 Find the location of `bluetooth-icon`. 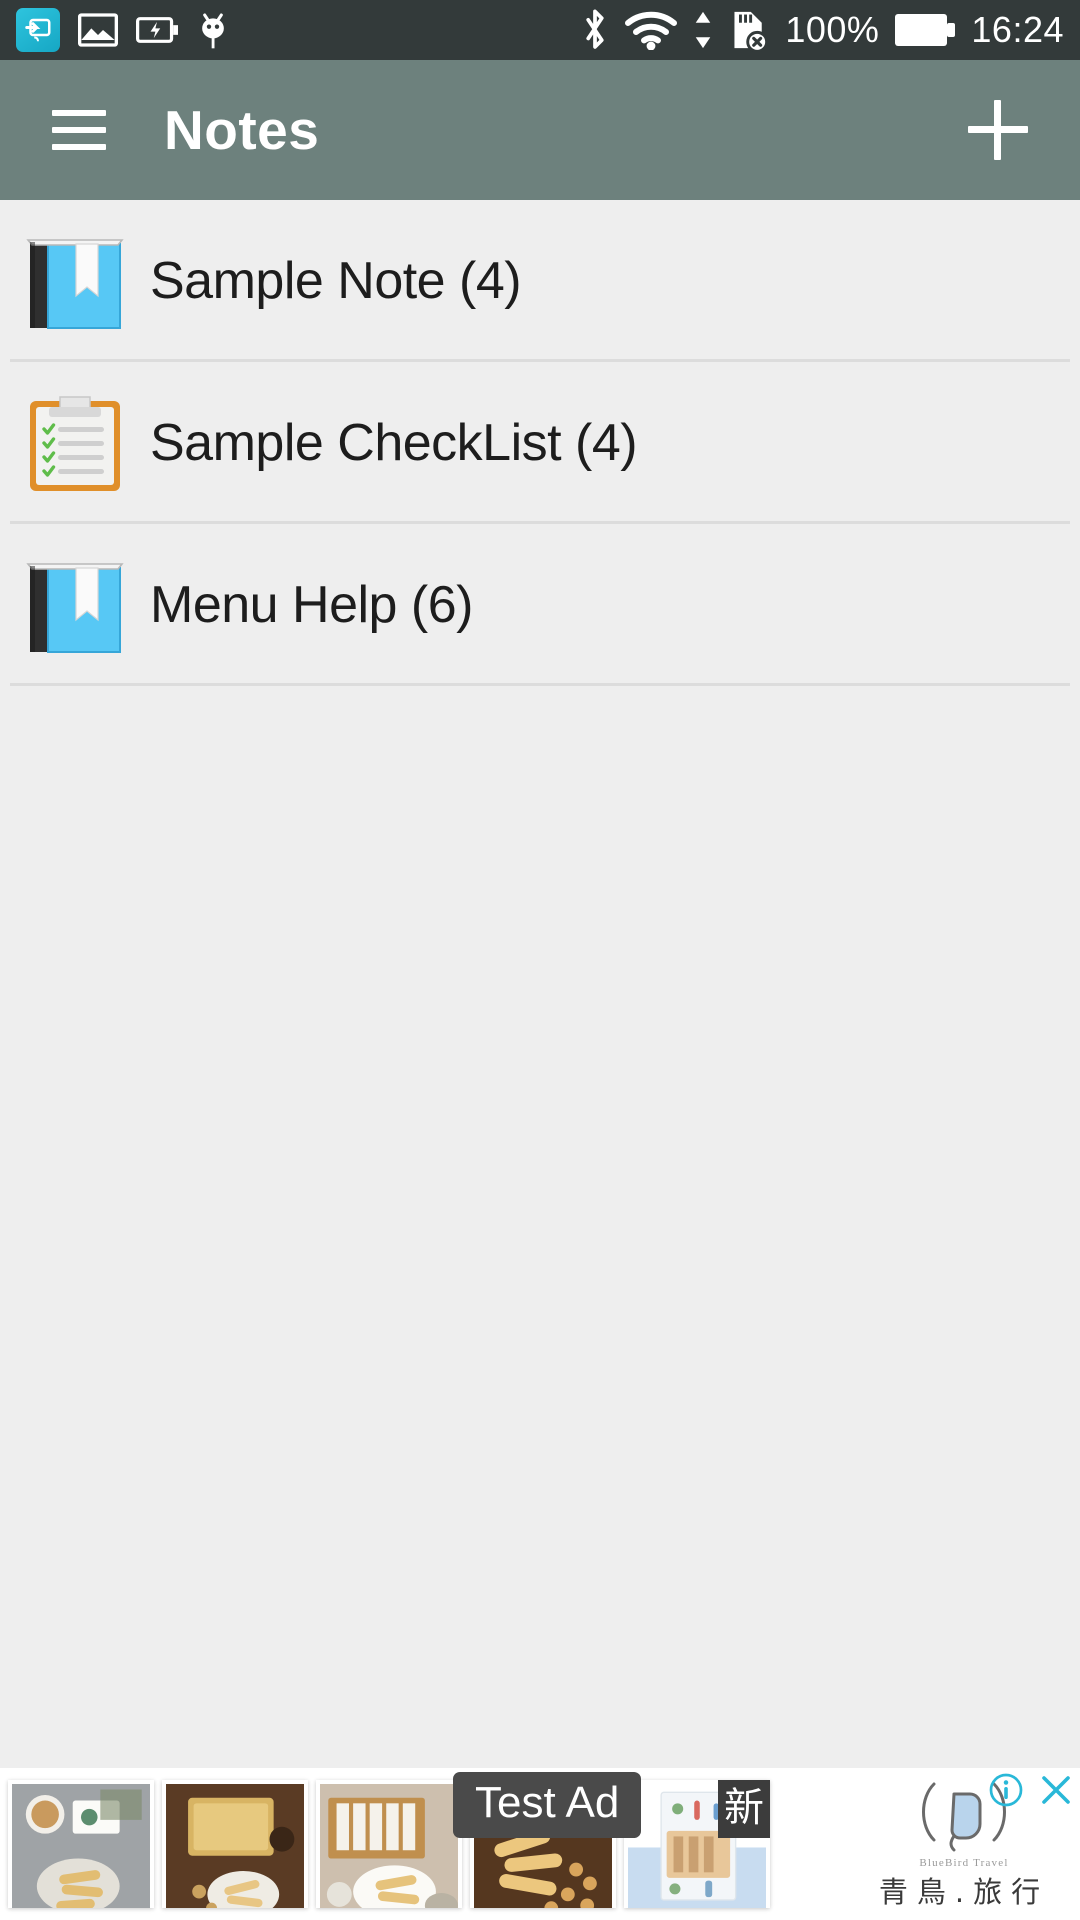

bluetooth-icon is located at coordinates (595, 30).